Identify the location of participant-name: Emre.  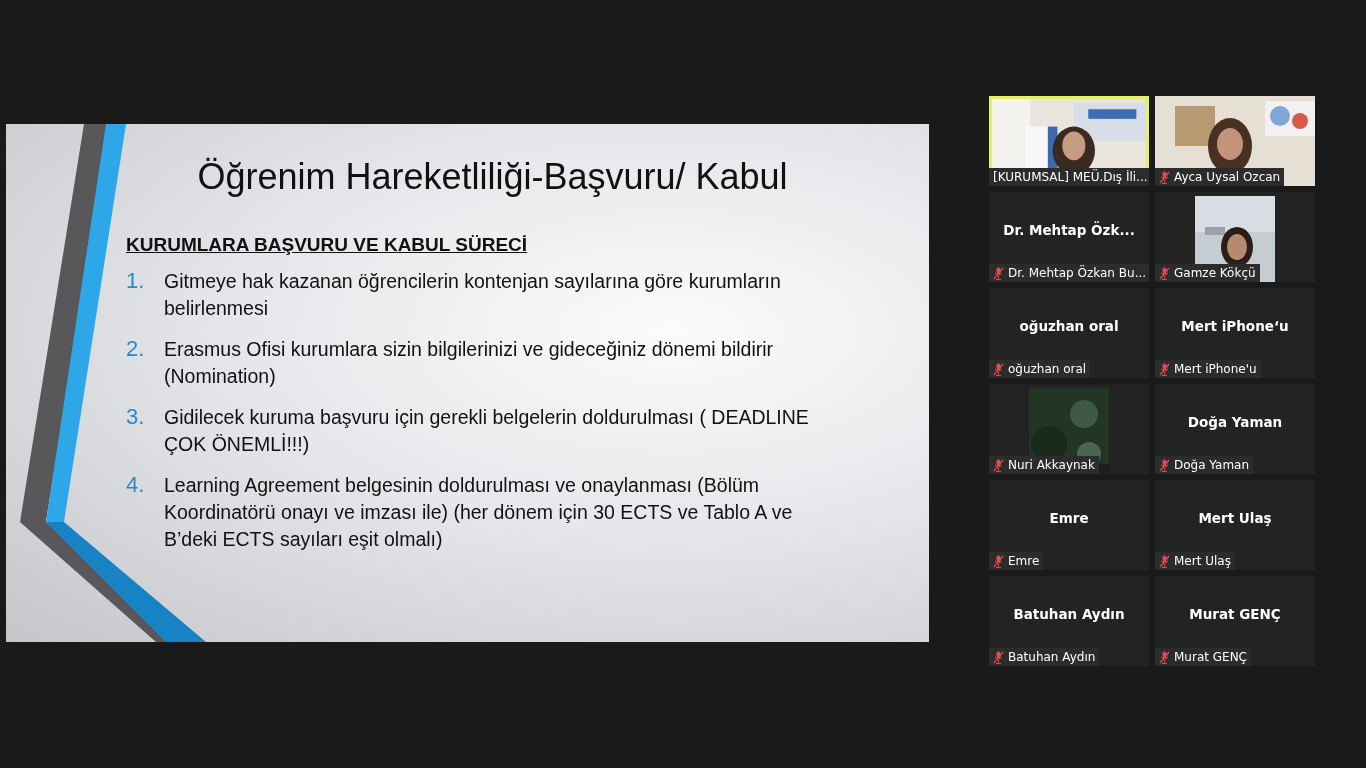
(1069, 518).